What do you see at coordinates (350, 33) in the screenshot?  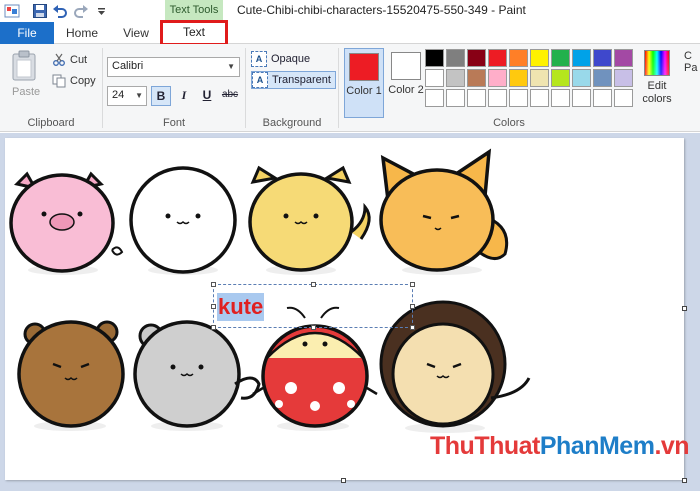 I see `ribbon-tabs: File Home View Text` at bounding box center [350, 33].